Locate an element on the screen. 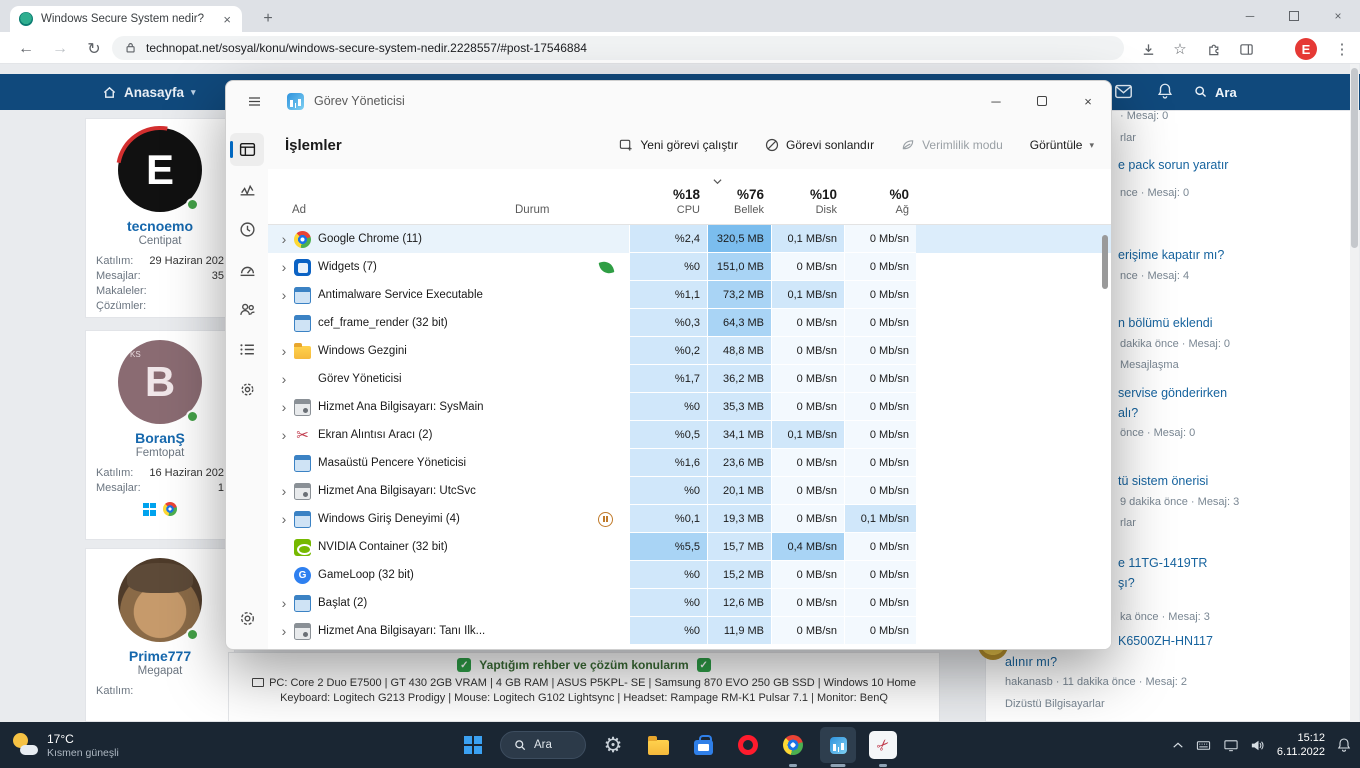 This screenshot has height=768, width=1360. touch-keyboard-icon is located at coordinates (1203, 745).